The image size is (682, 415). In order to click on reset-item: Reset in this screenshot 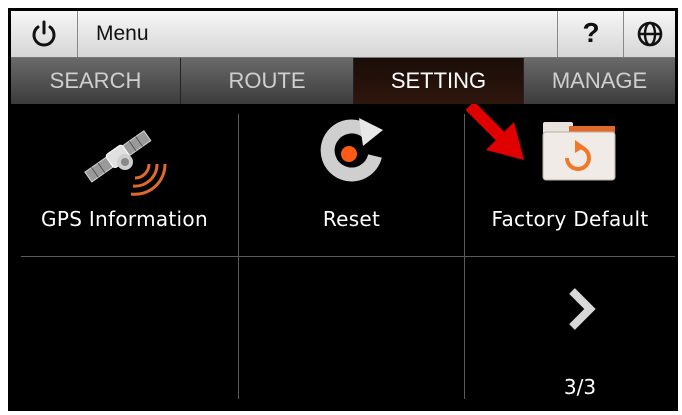, I will do `click(351, 180)`.